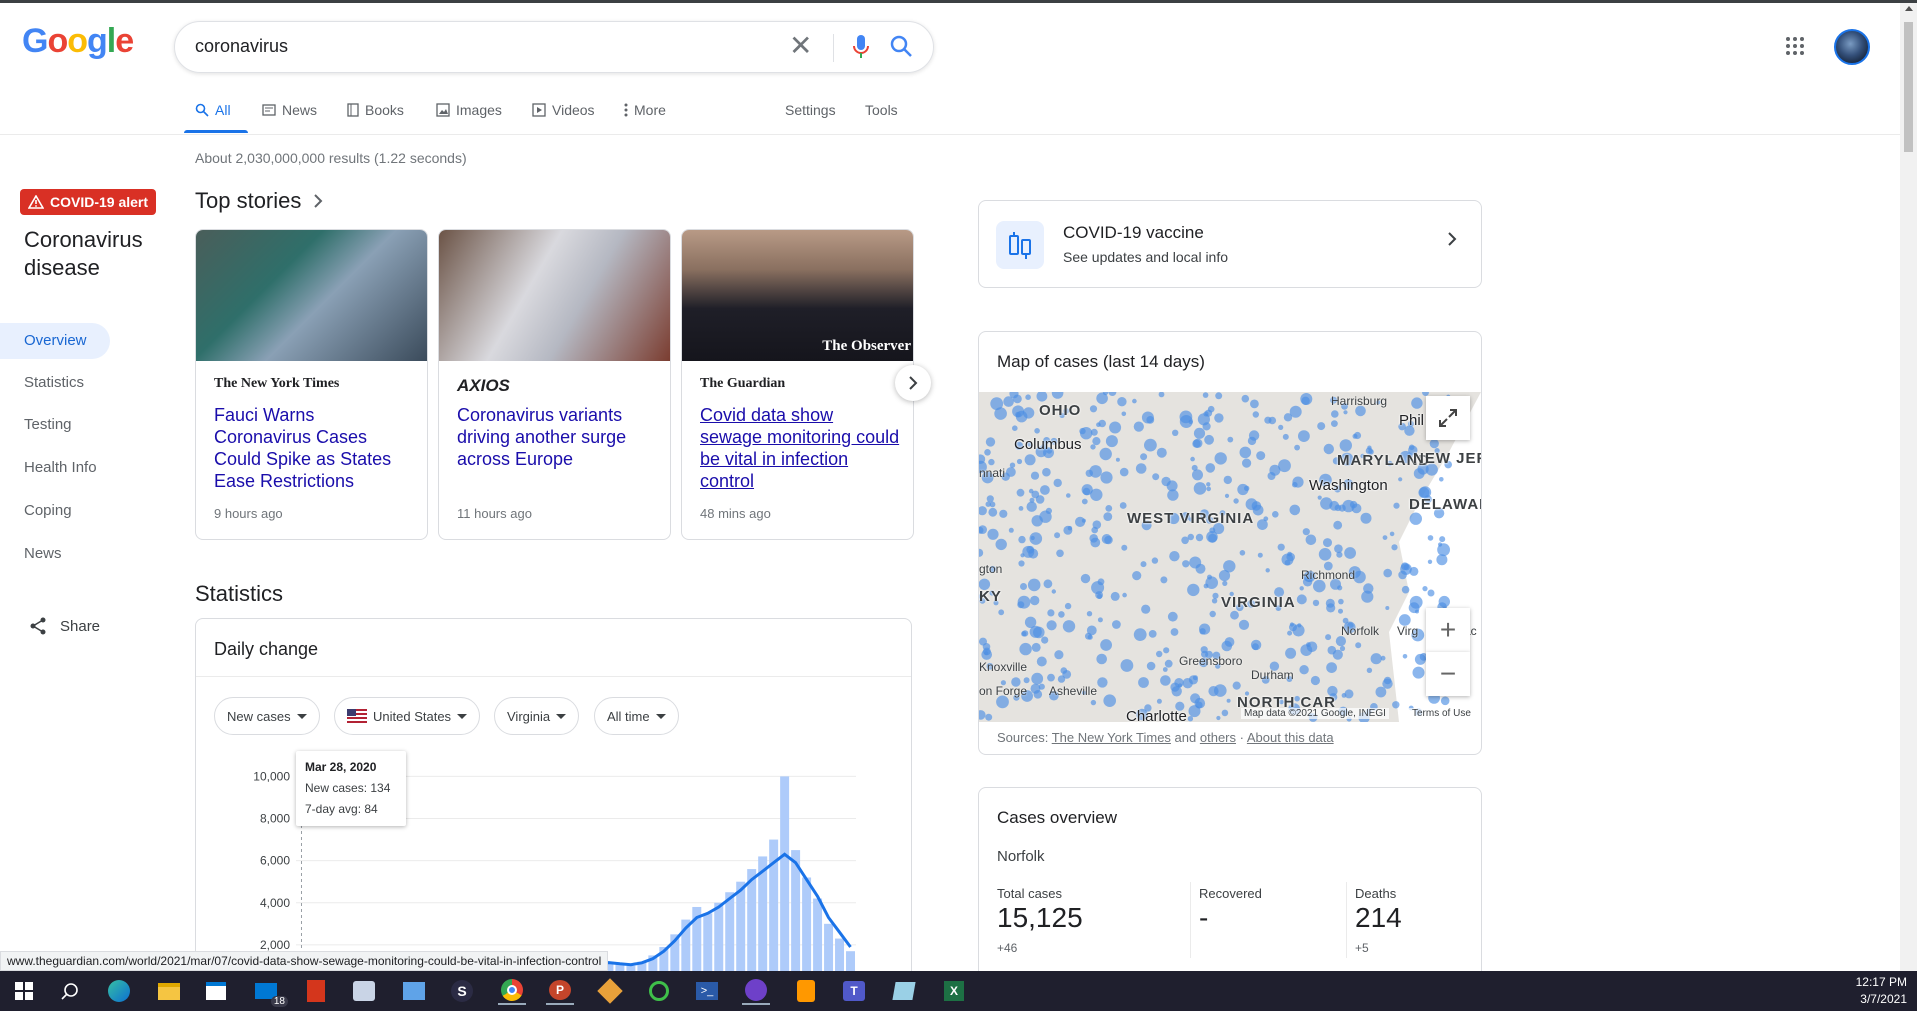 The height and width of the screenshot is (1011, 1917). I want to click on outlook-icon, so click(414, 991).